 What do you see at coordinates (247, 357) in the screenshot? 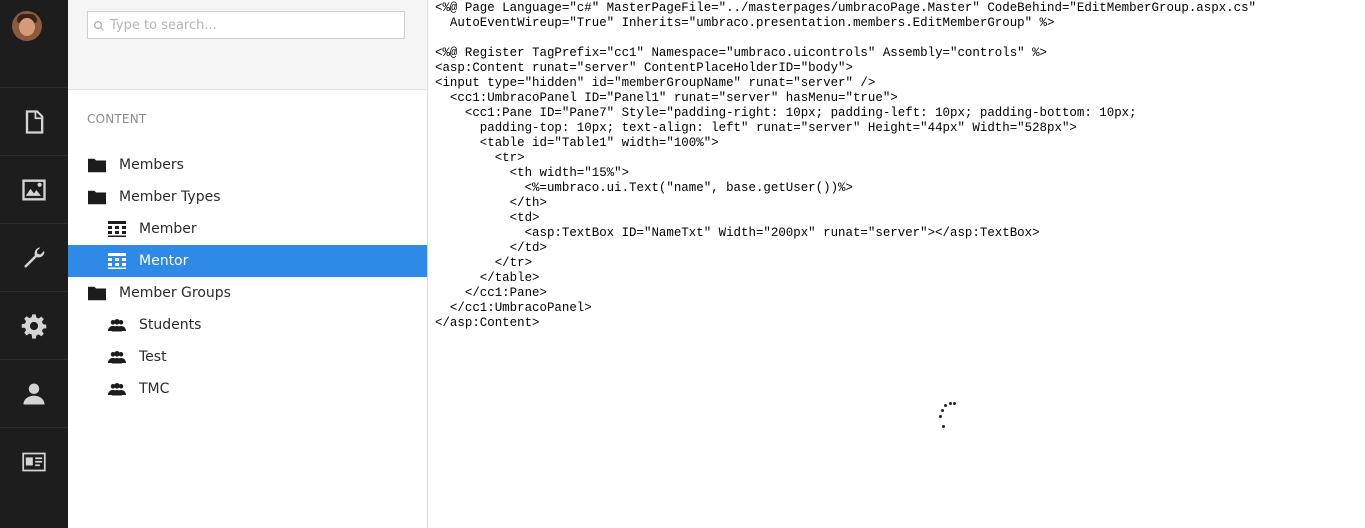
I see `tree-item-test: Test` at bounding box center [247, 357].